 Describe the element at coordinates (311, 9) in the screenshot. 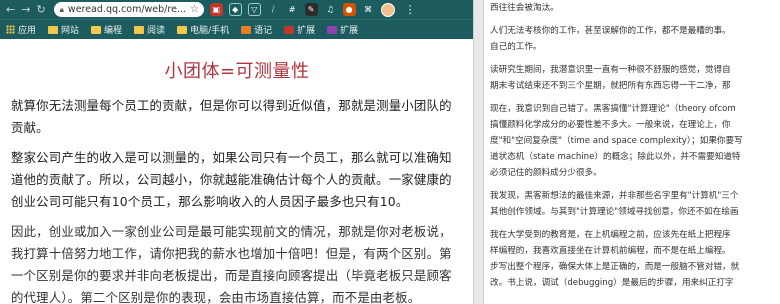

I see `extension-dark-icon: ✎` at that location.